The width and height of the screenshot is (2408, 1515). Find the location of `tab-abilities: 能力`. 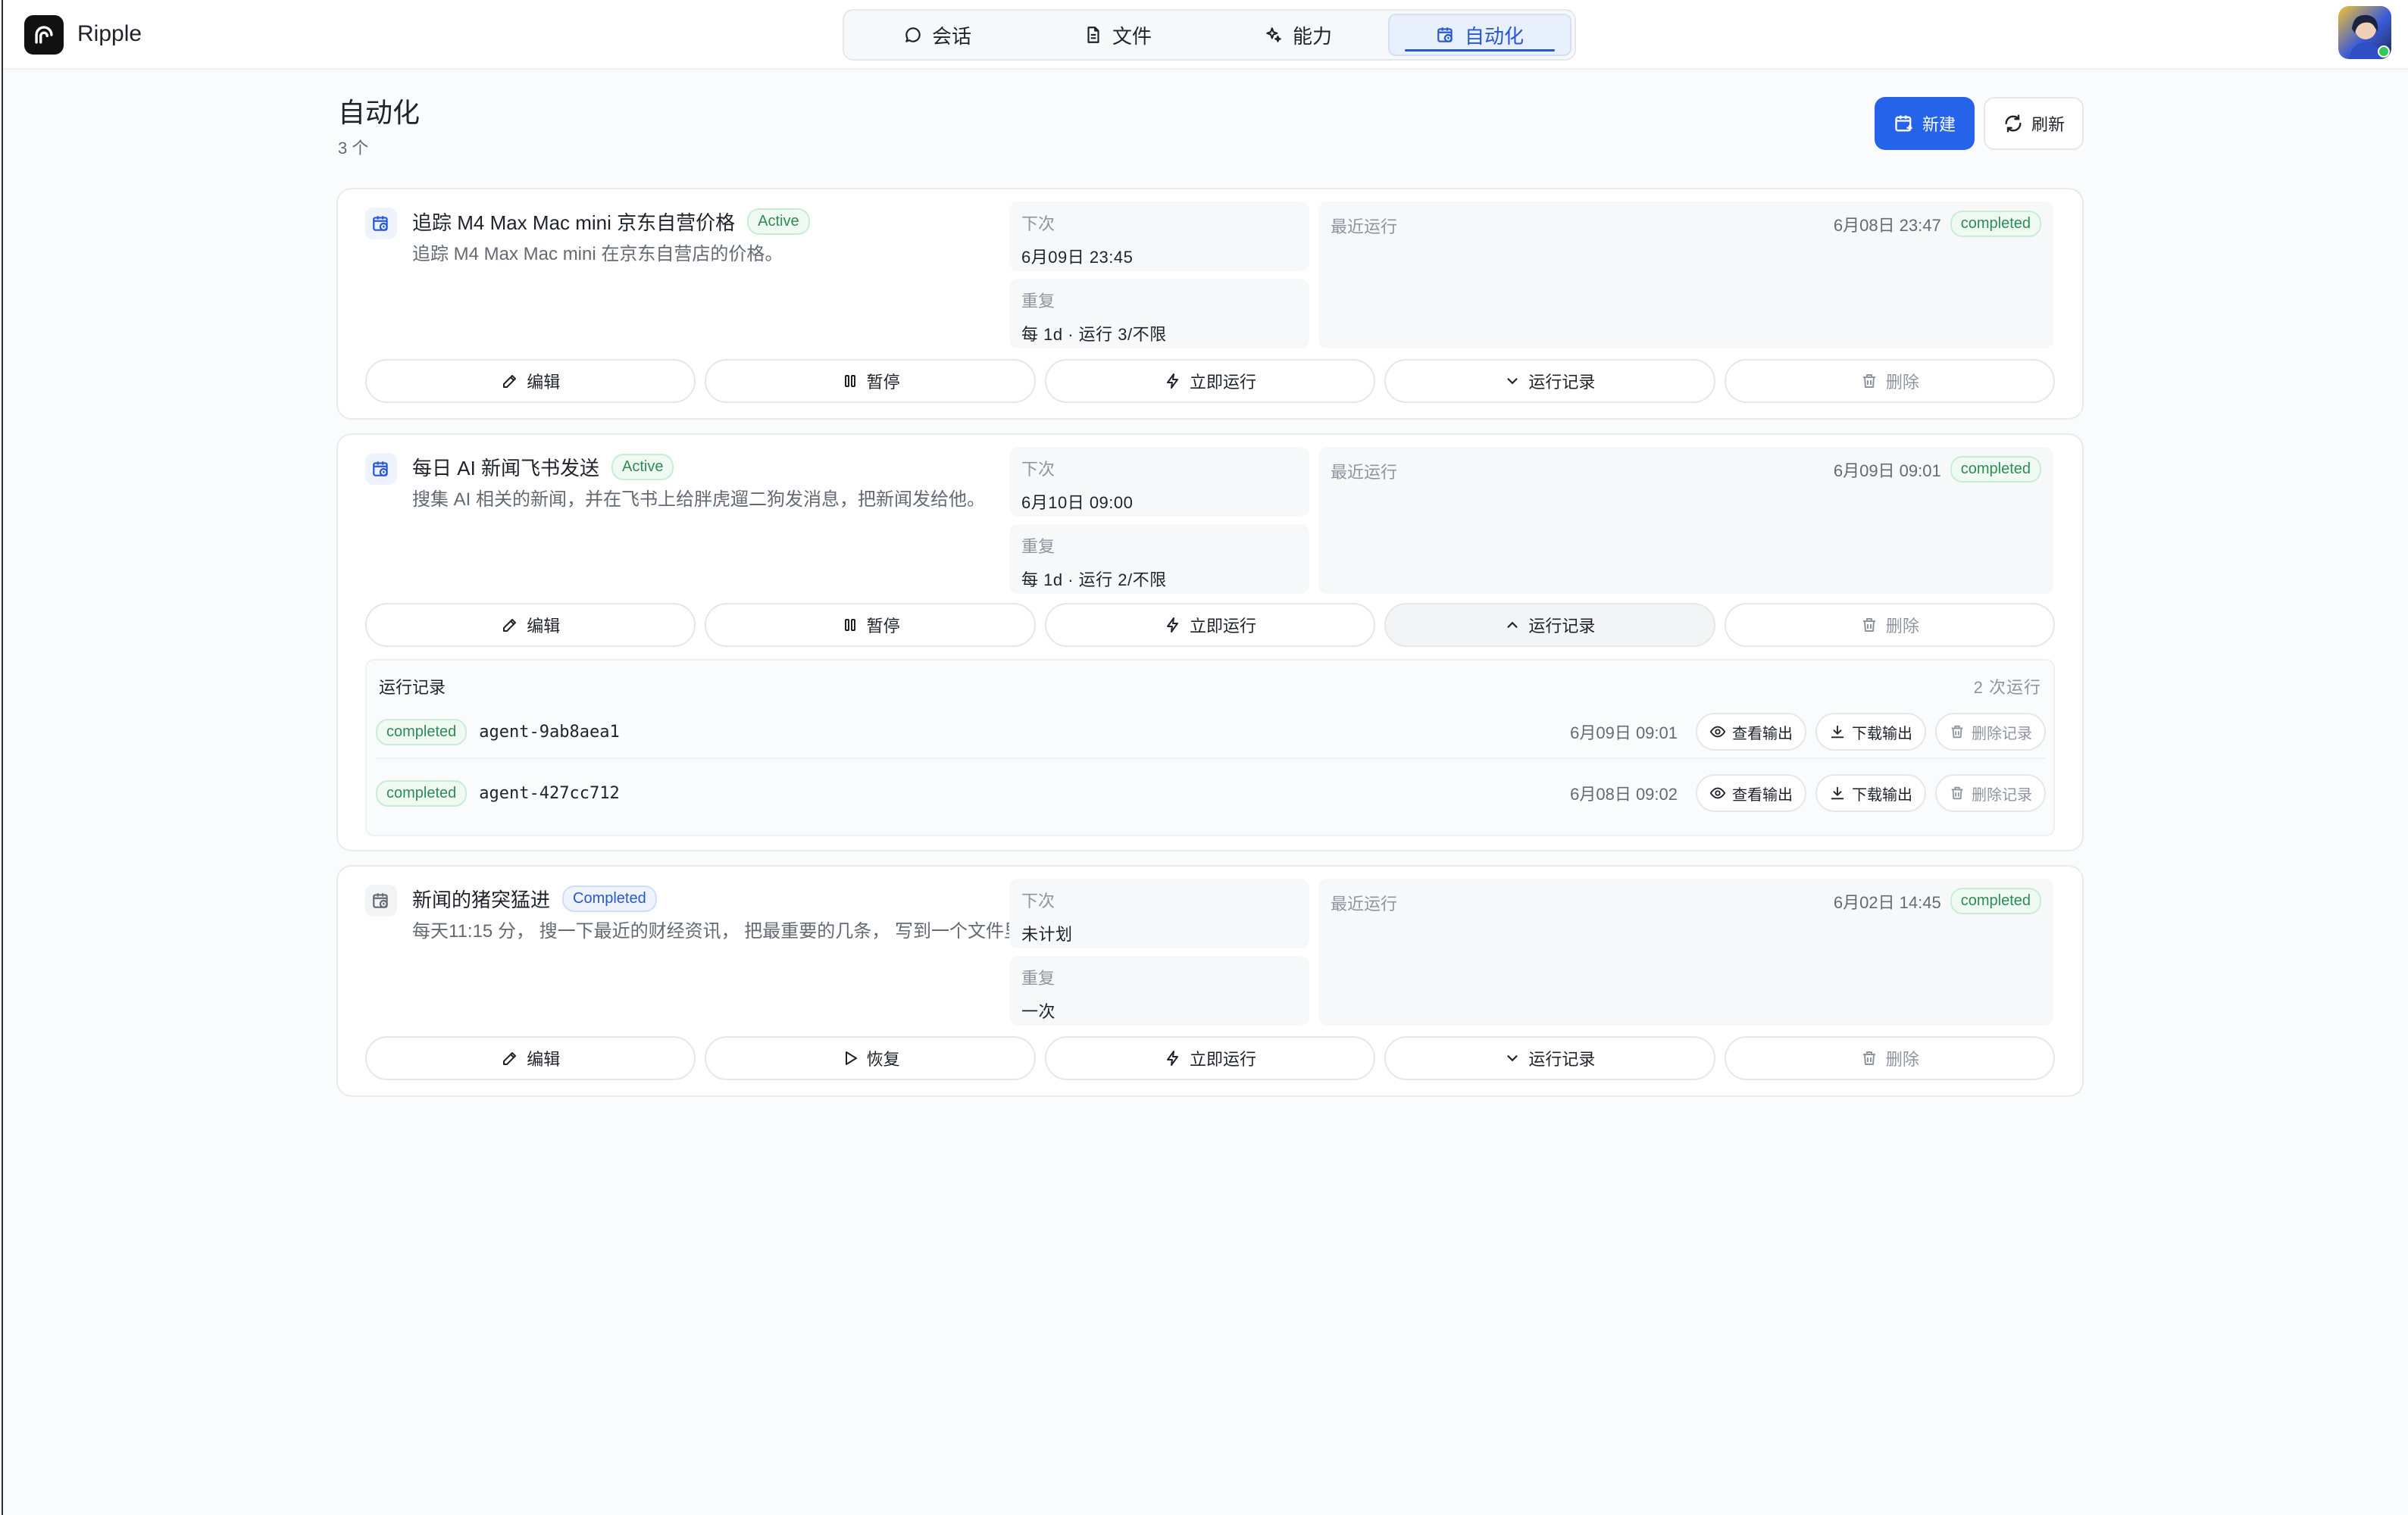

tab-abilities: 能力 is located at coordinates (1298, 35).